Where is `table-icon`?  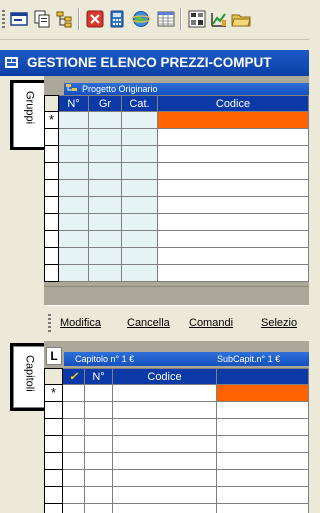 table-icon is located at coordinates (166, 19).